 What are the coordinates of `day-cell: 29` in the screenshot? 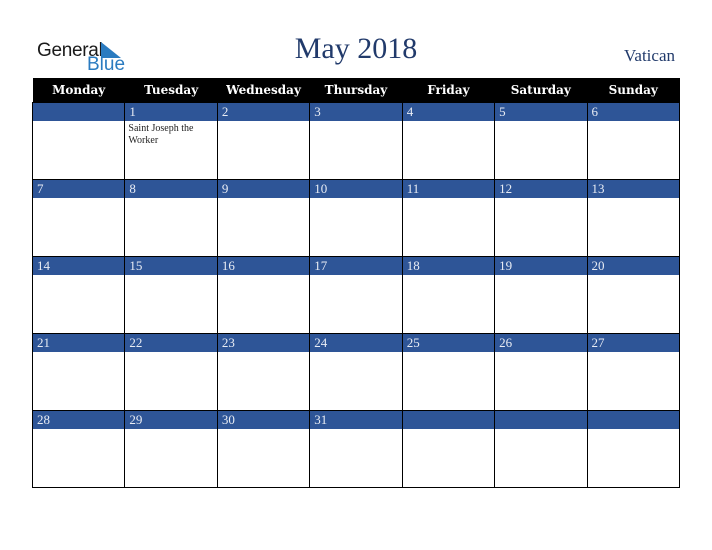 It's located at (171, 449).